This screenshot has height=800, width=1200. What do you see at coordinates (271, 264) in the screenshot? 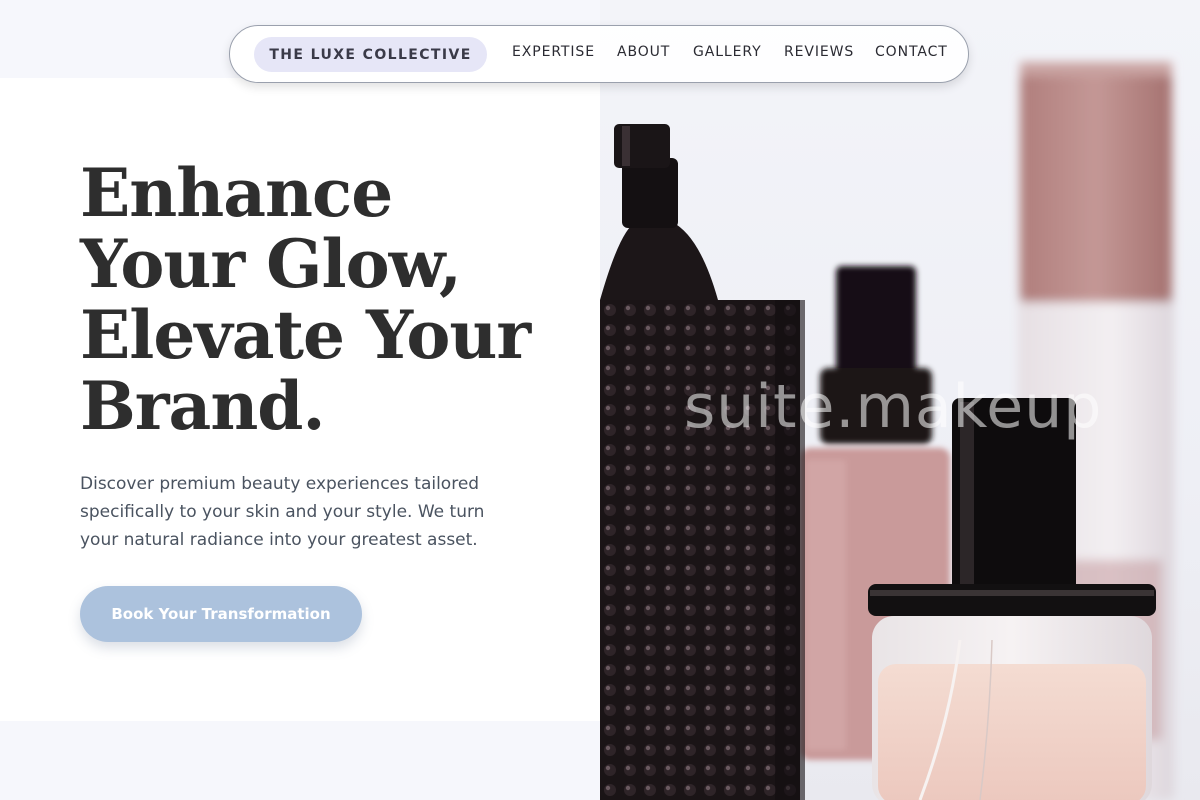
I see `headline-line: Your Glow,` at bounding box center [271, 264].